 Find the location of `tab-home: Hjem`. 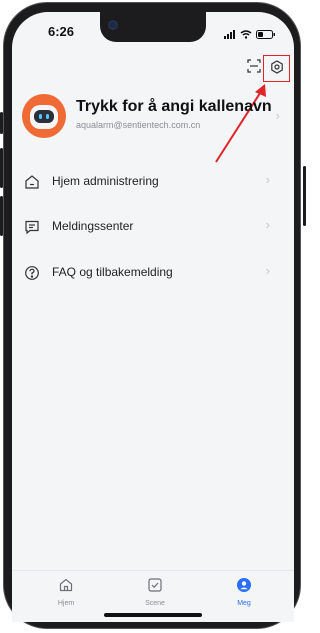

tab-home: Hjem is located at coordinates (66, 592).